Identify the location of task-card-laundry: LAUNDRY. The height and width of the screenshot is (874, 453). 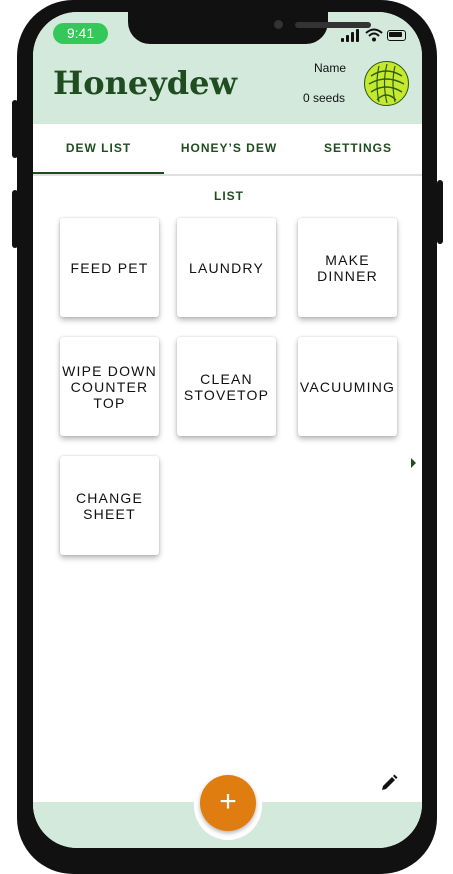
(226, 267).